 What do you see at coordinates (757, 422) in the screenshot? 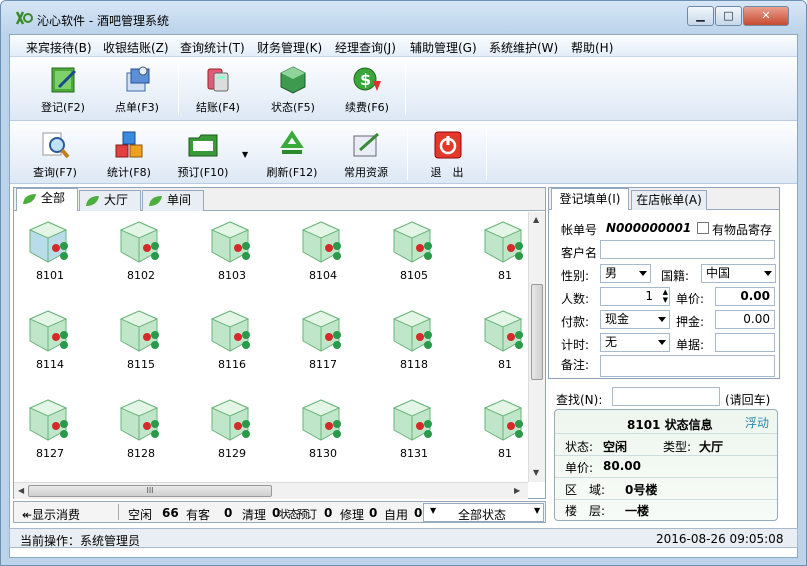
I see `float-toggle: 浮动` at bounding box center [757, 422].